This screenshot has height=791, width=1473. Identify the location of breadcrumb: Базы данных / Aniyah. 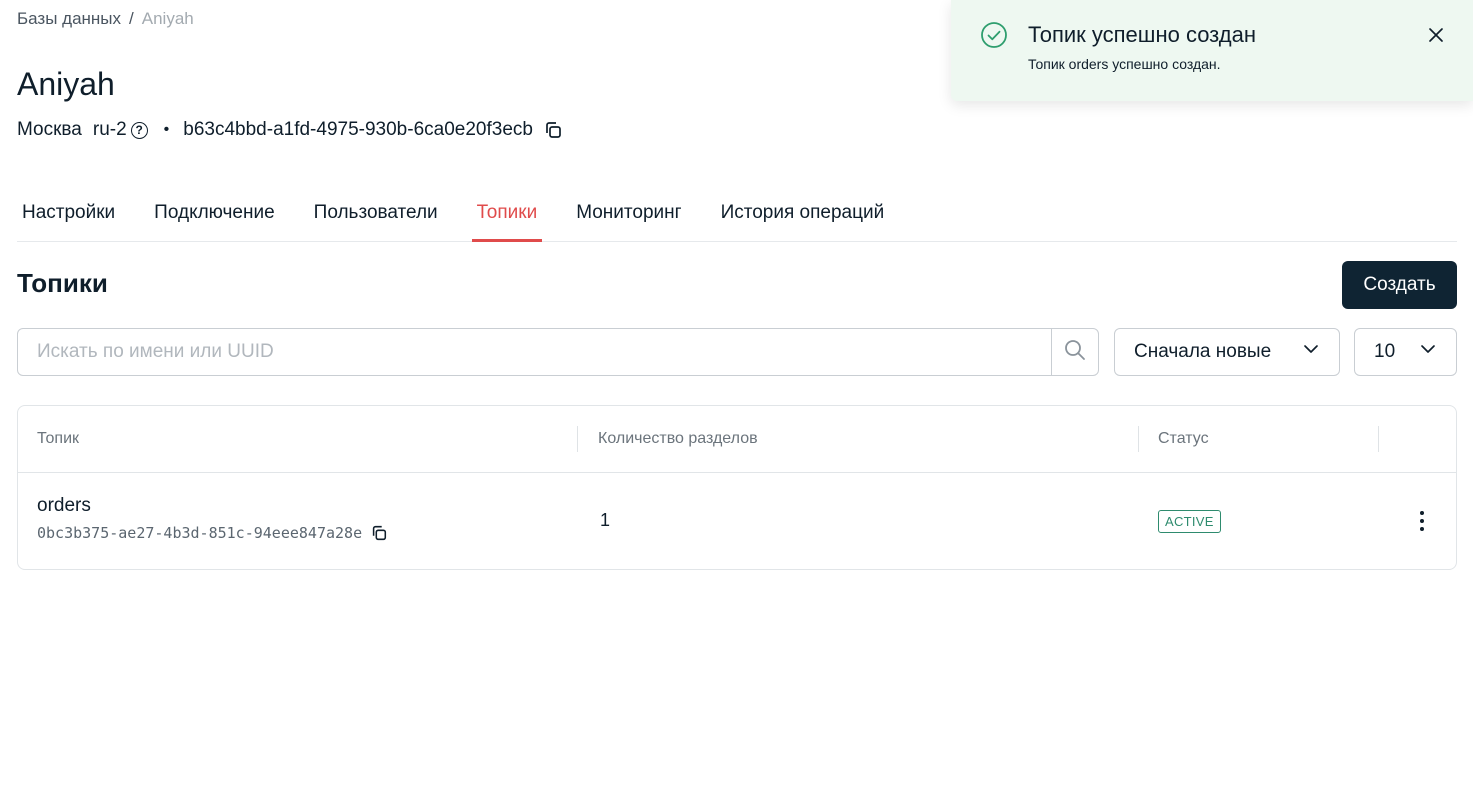
(105, 19).